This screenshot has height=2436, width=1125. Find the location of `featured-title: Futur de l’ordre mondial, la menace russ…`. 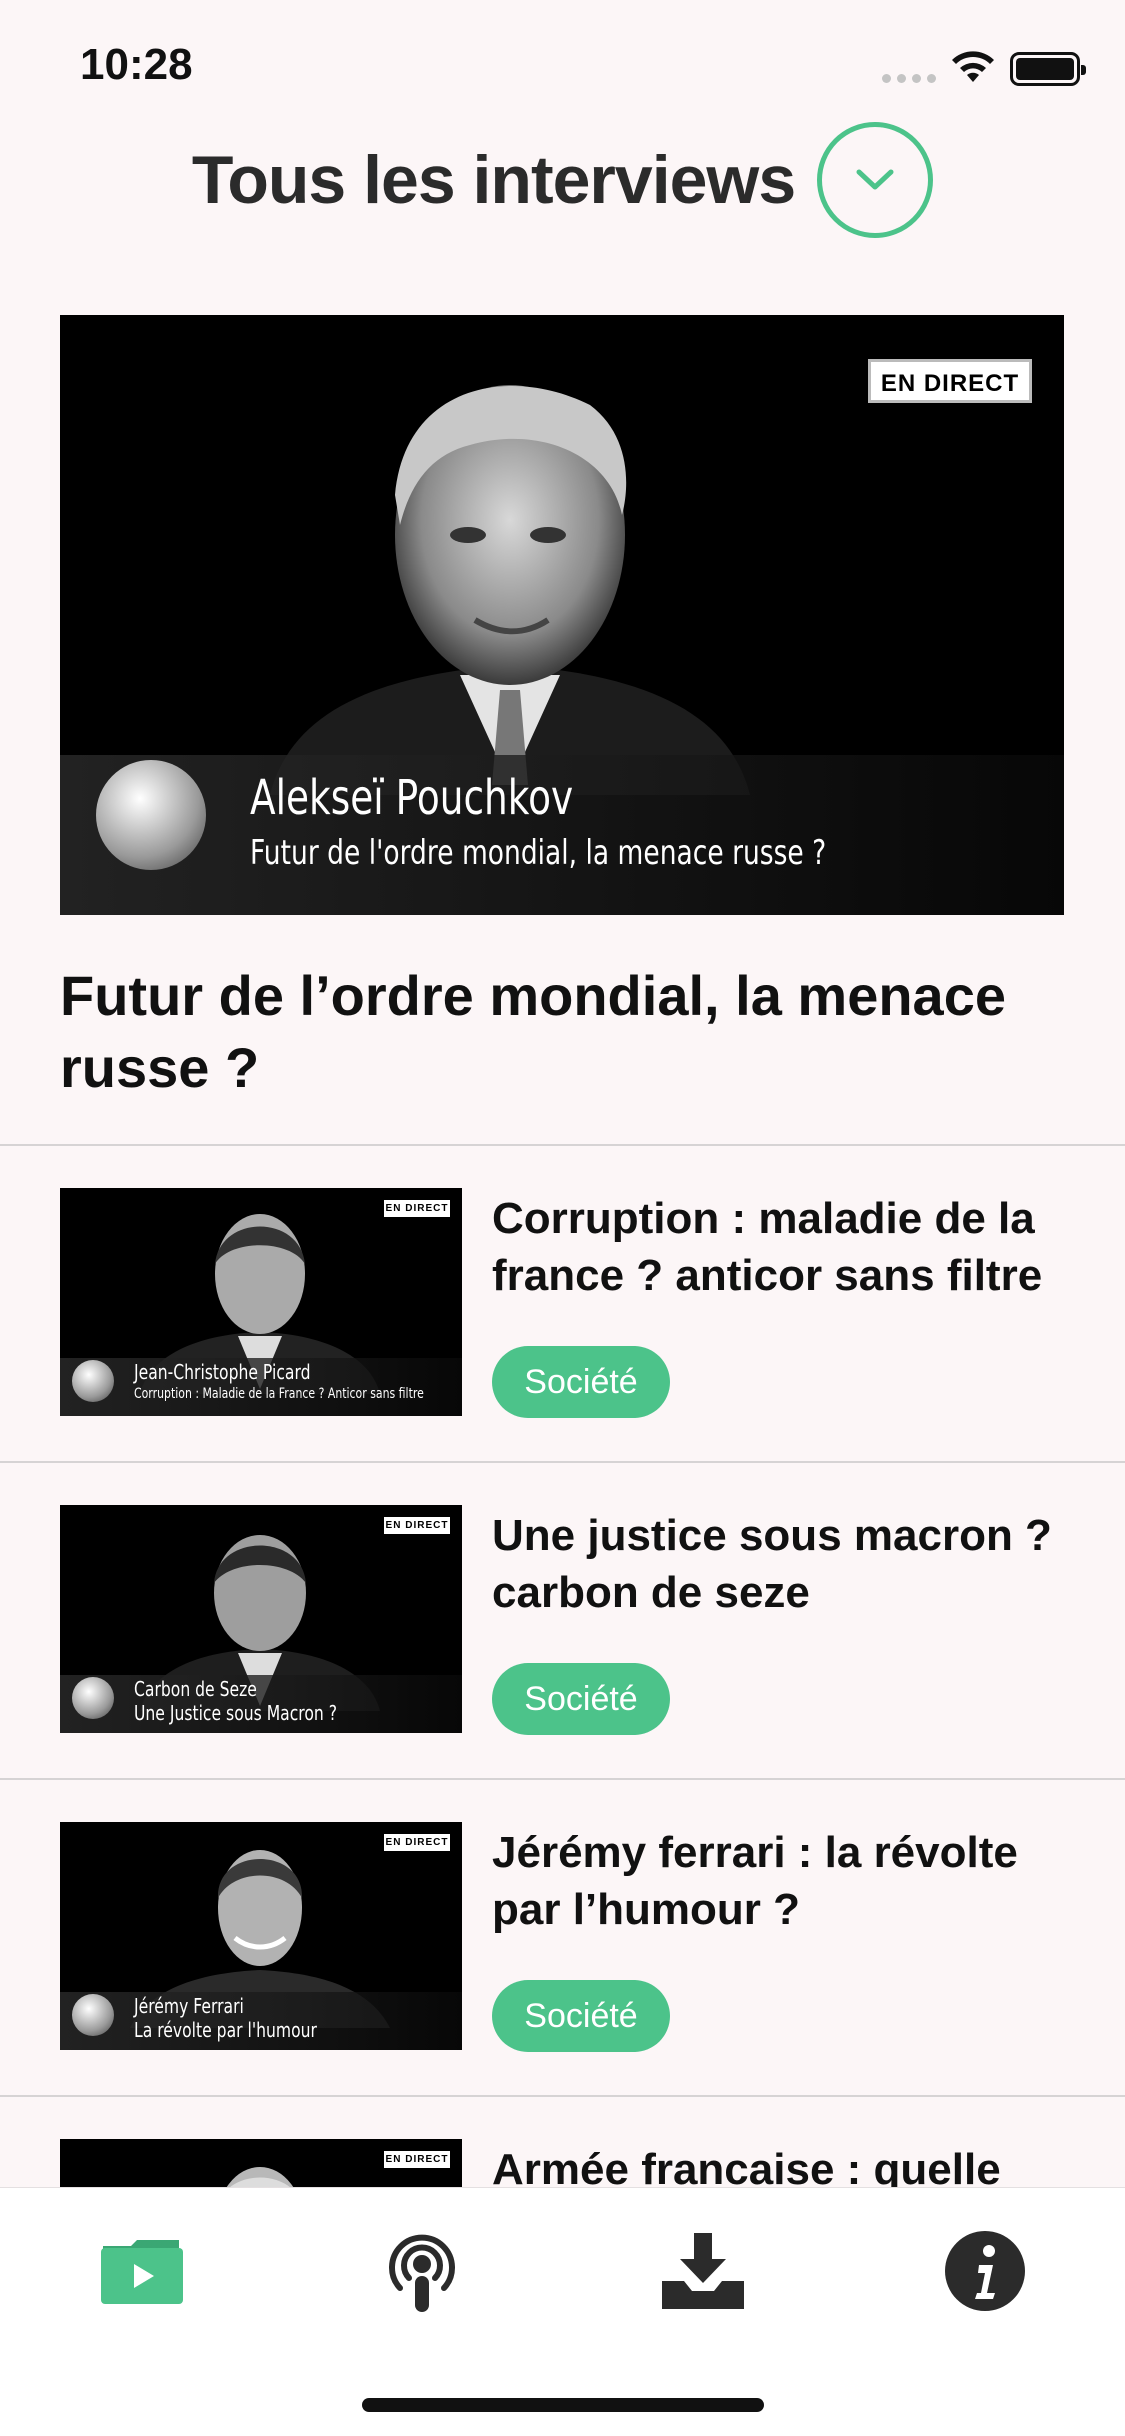

featured-title: Futur de l’ordre mondial, la menace russ… is located at coordinates (560, 1032).